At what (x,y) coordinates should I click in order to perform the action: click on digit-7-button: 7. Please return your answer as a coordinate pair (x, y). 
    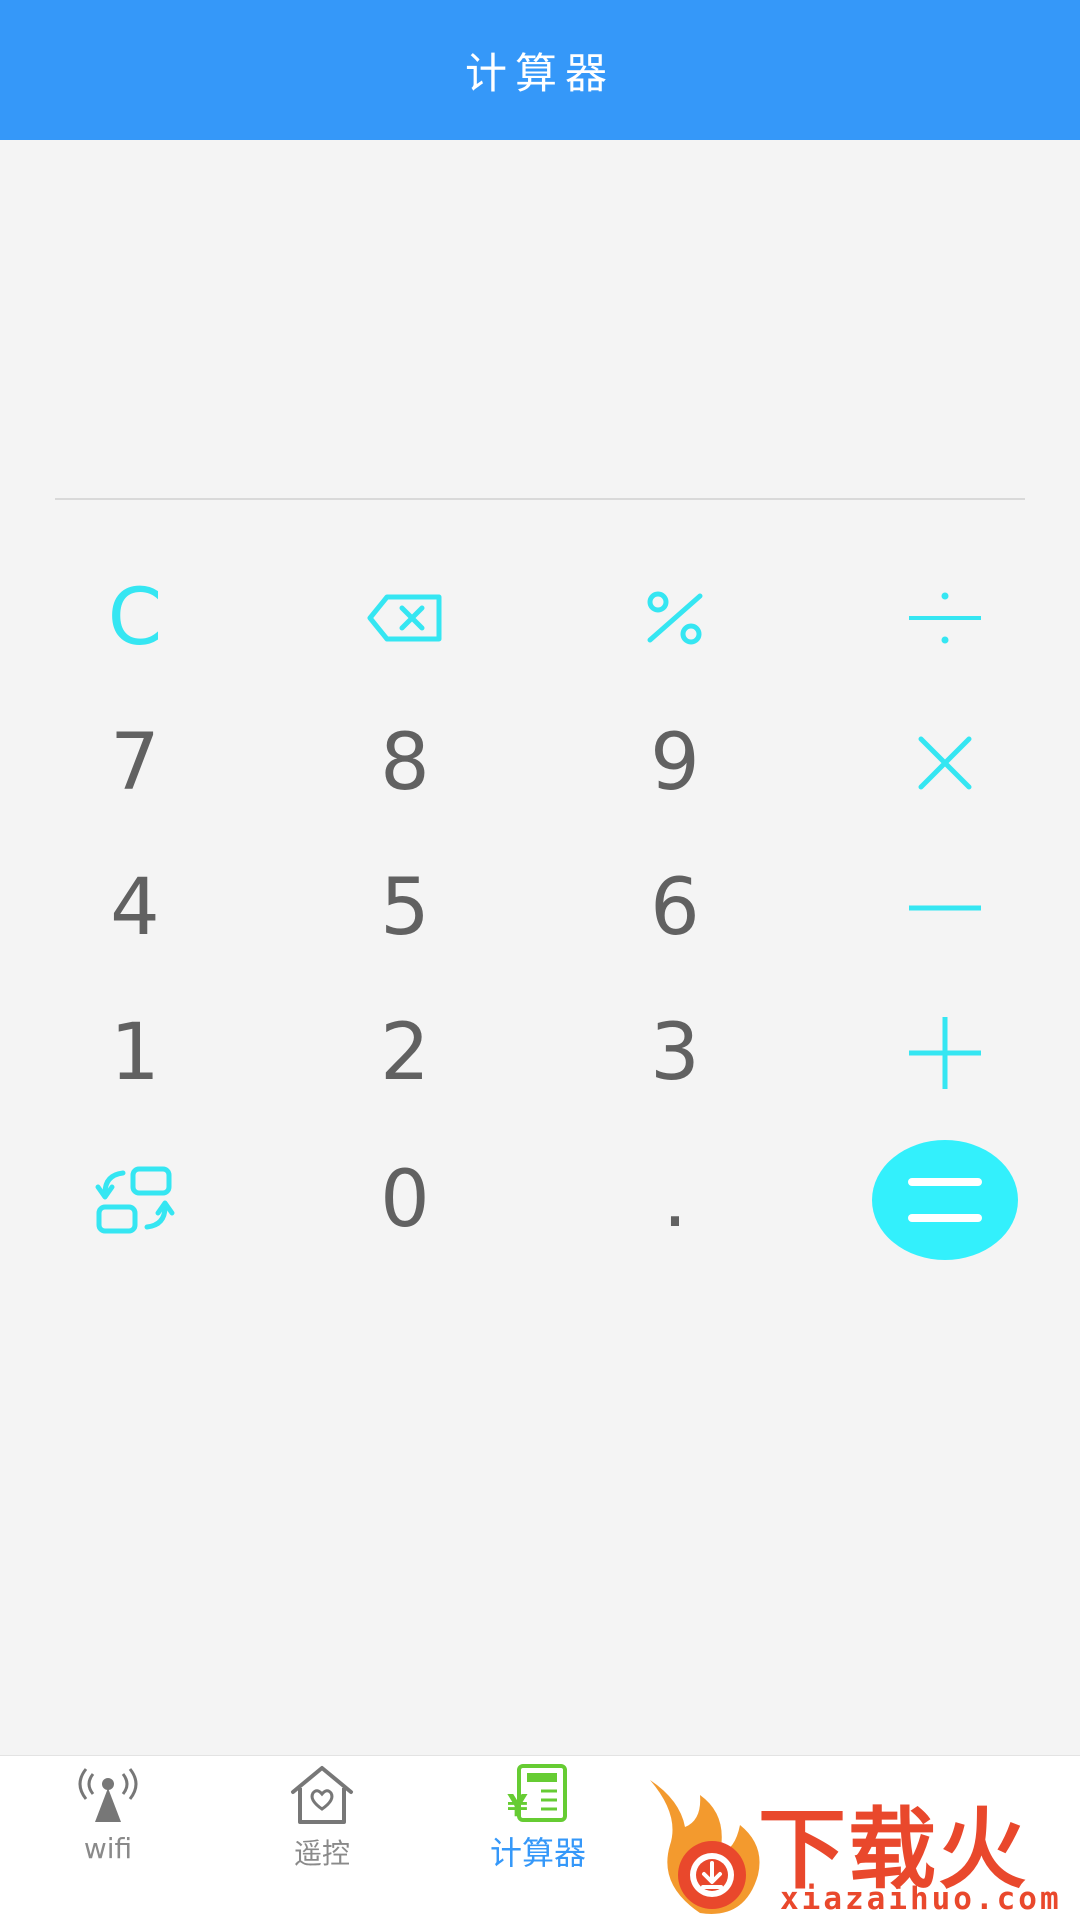
    Looking at the image, I should click on (135, 763).